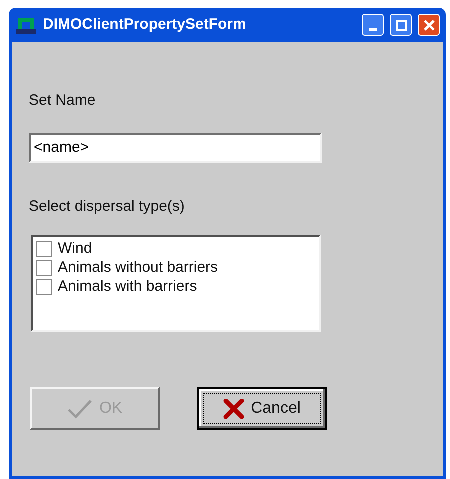  I want to click on cross-icon, so click(234, 408).